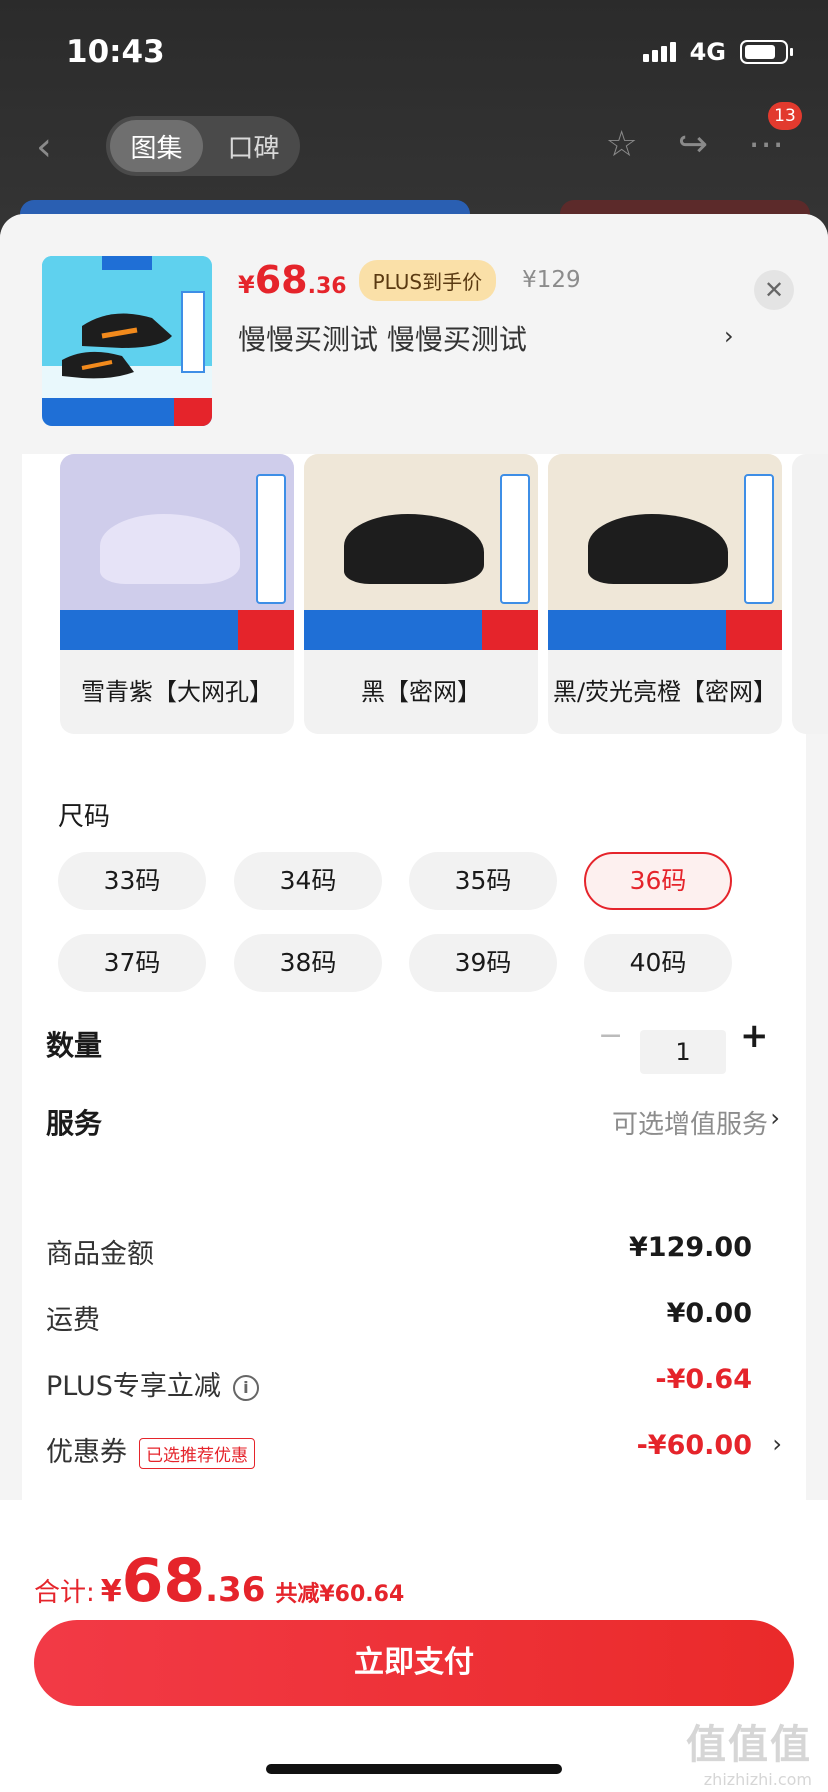 Image resolution: width=828 pixels, height=1792 pixels. I want to click on size-option: 39码, so click(483, 963).